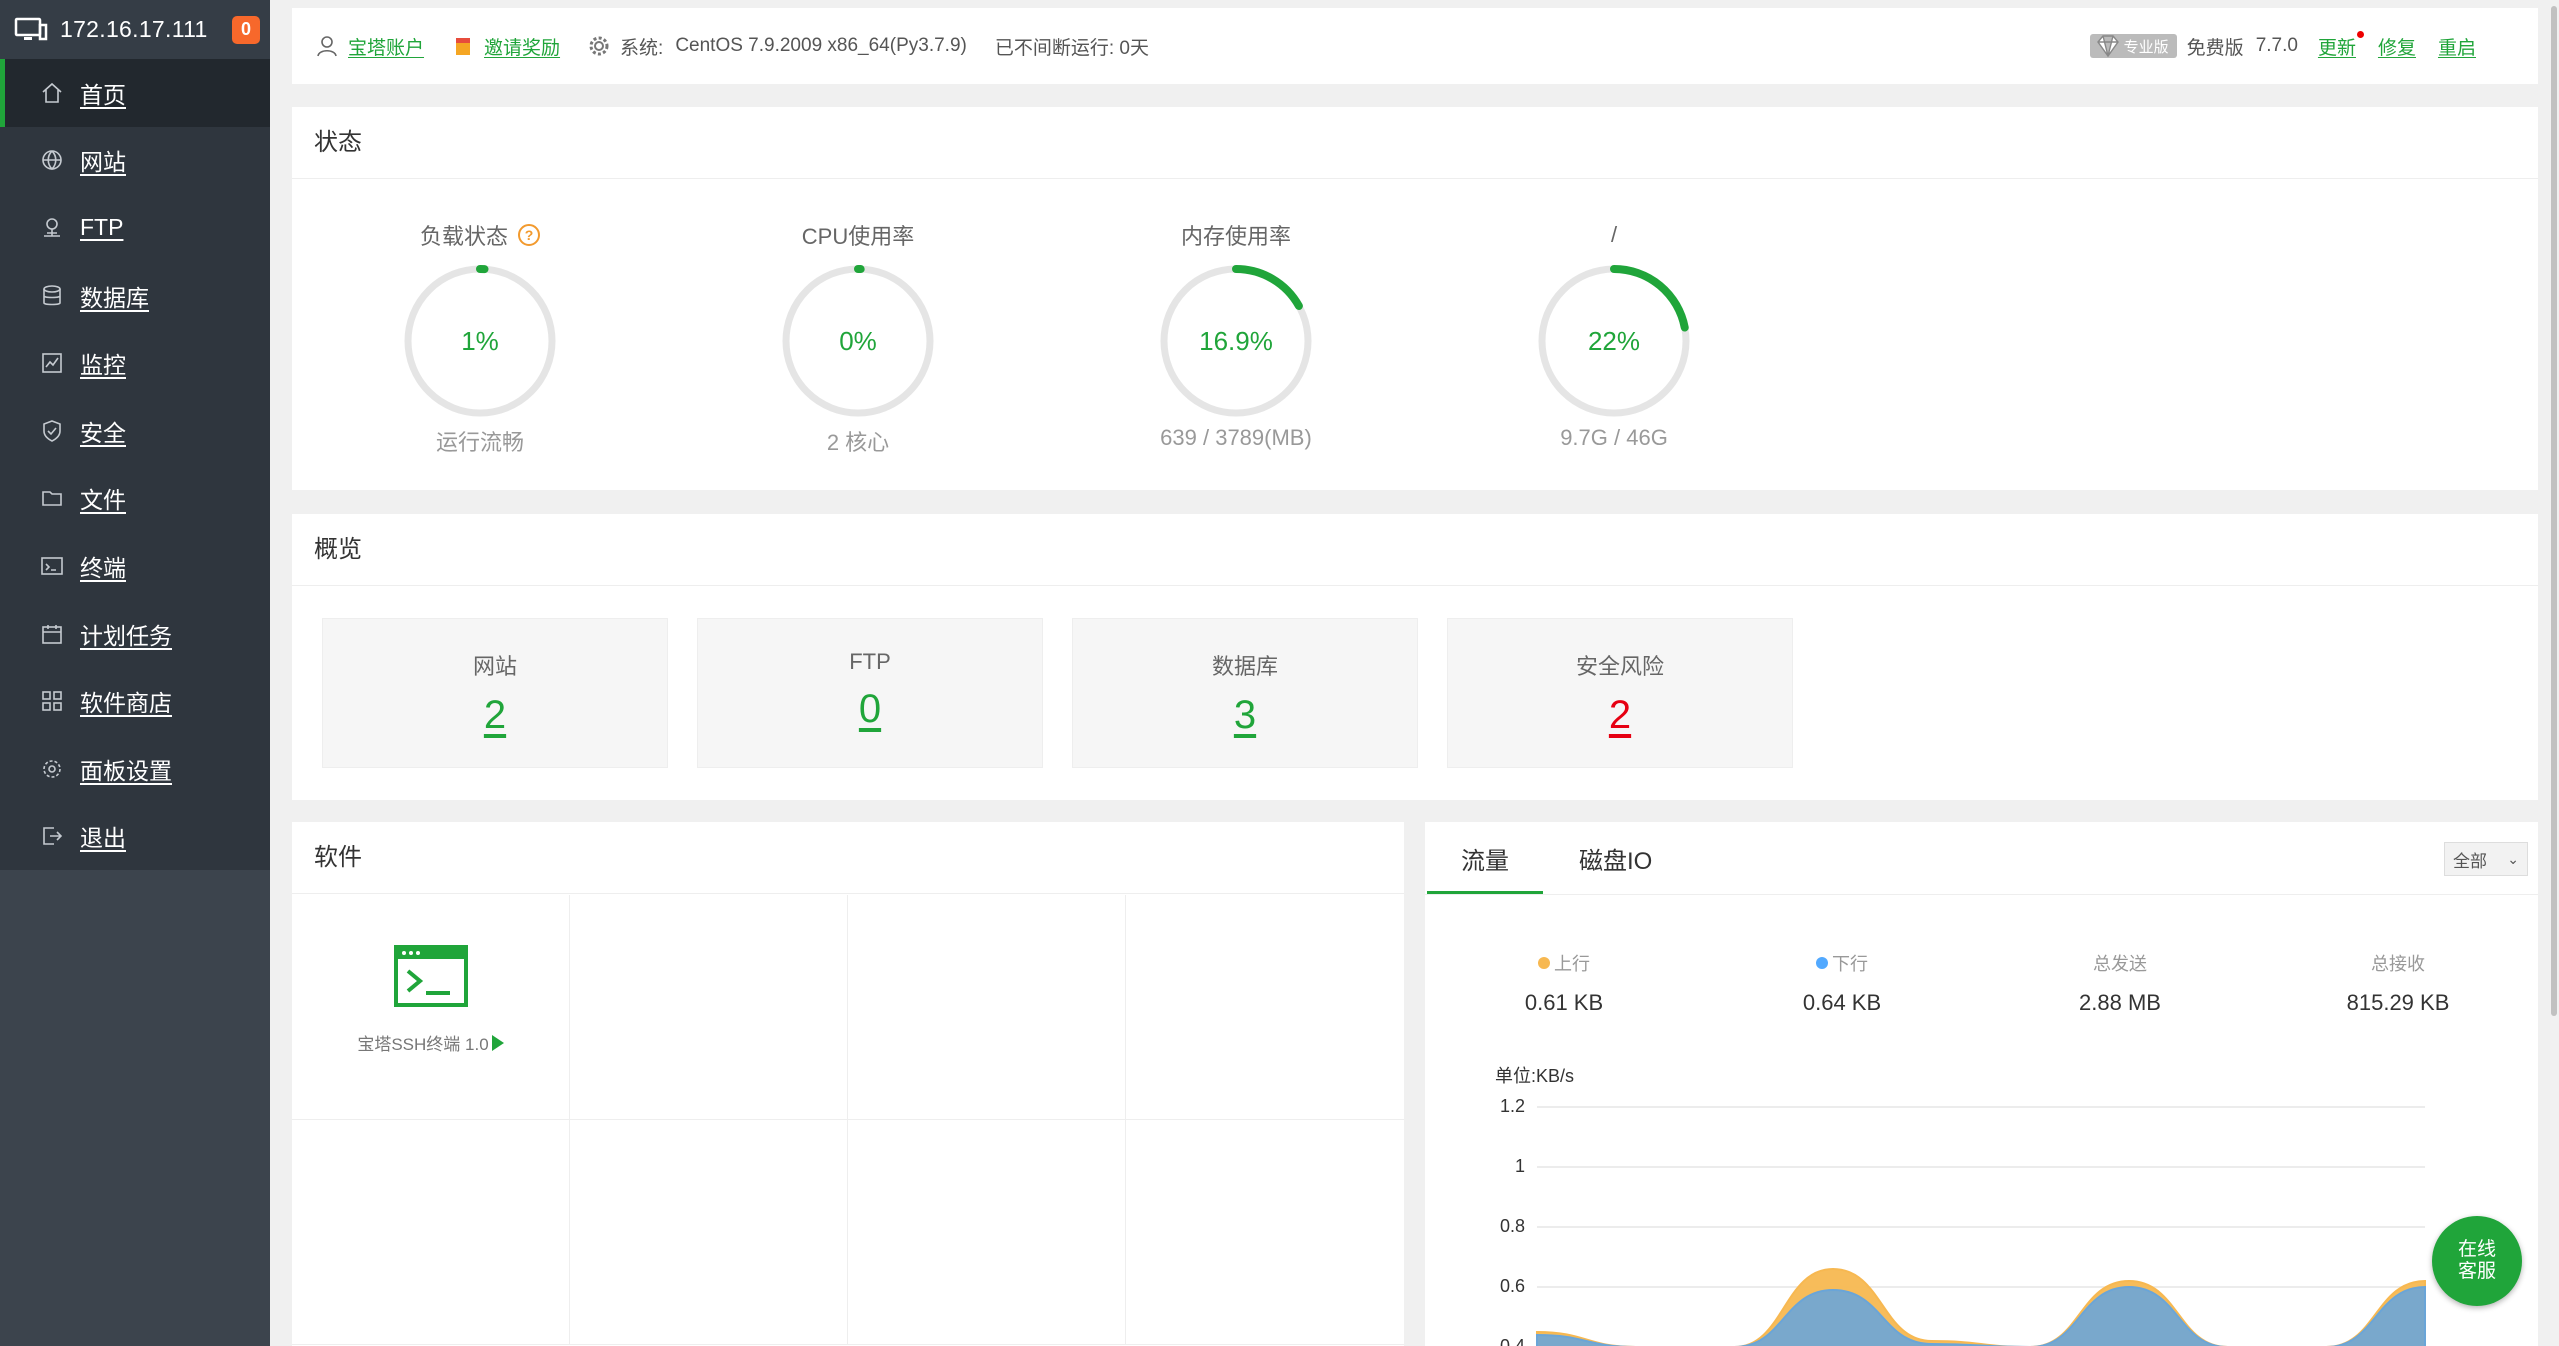 The image size is (2559, 1346). I want to click on software-grid: 宝塔SSH终端 1.0, so click(848, 1120).